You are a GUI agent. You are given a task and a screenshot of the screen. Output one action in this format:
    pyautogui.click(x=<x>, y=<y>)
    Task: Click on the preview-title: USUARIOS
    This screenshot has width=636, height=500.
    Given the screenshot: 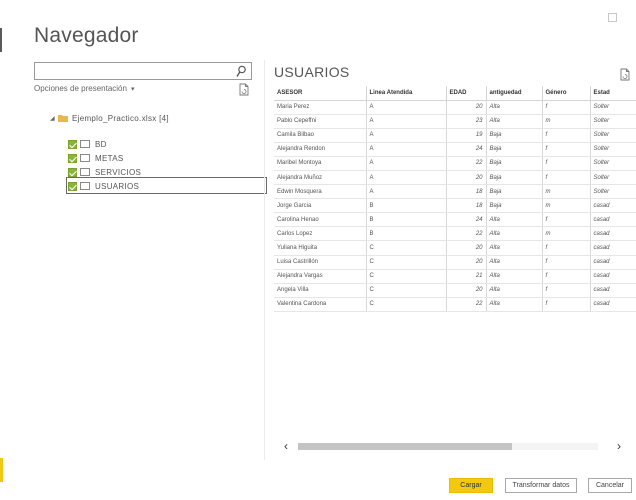 What is the action you would take?
    pyautogui.click(x=312, y=72)
    